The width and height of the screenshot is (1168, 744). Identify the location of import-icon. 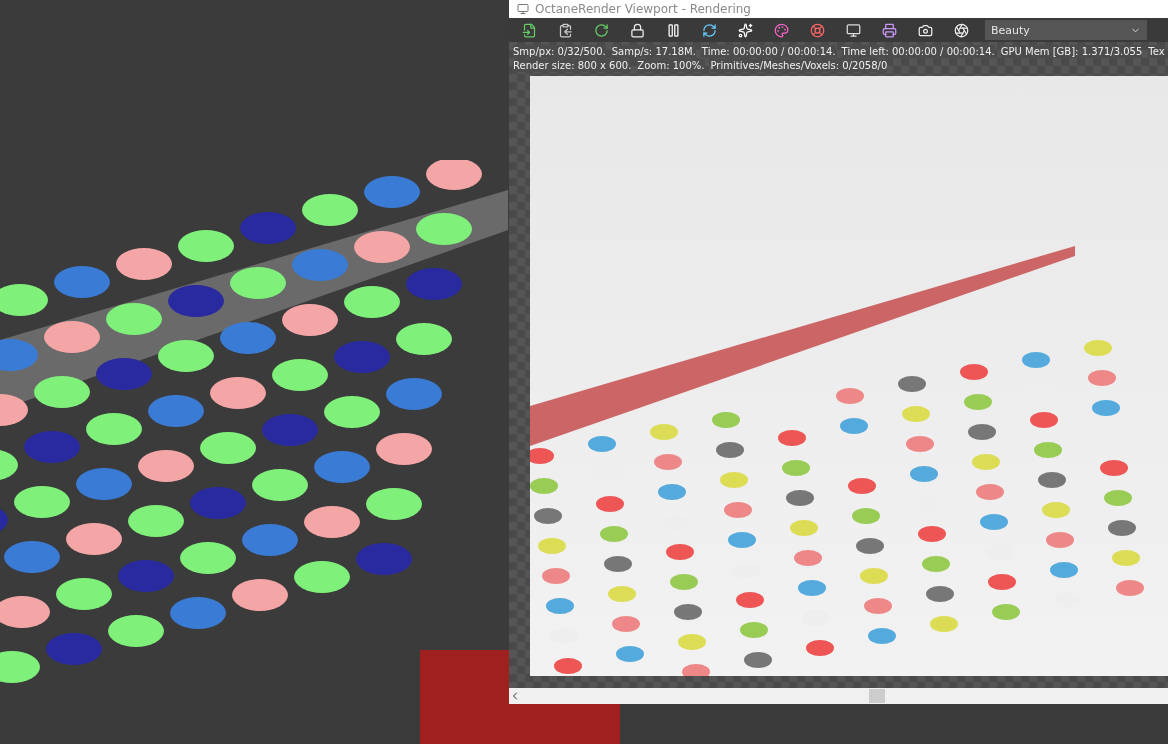
(529, 30).